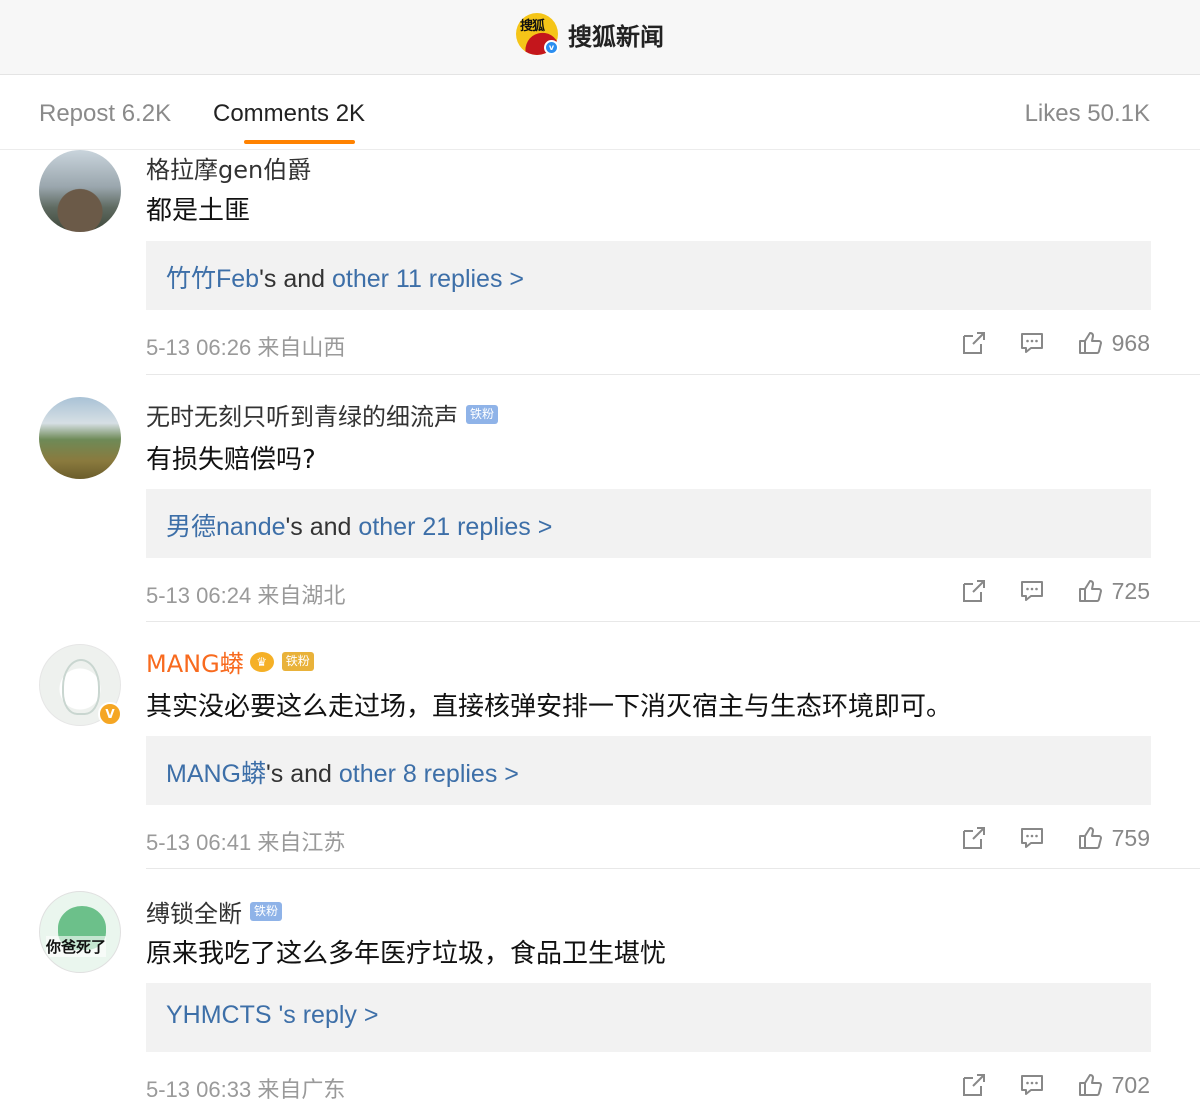  Describe the element at coordinates (648, 275) in the screenshot. I see `reply-preview: 竹竹Feb's and other 11 replies >` at that location.